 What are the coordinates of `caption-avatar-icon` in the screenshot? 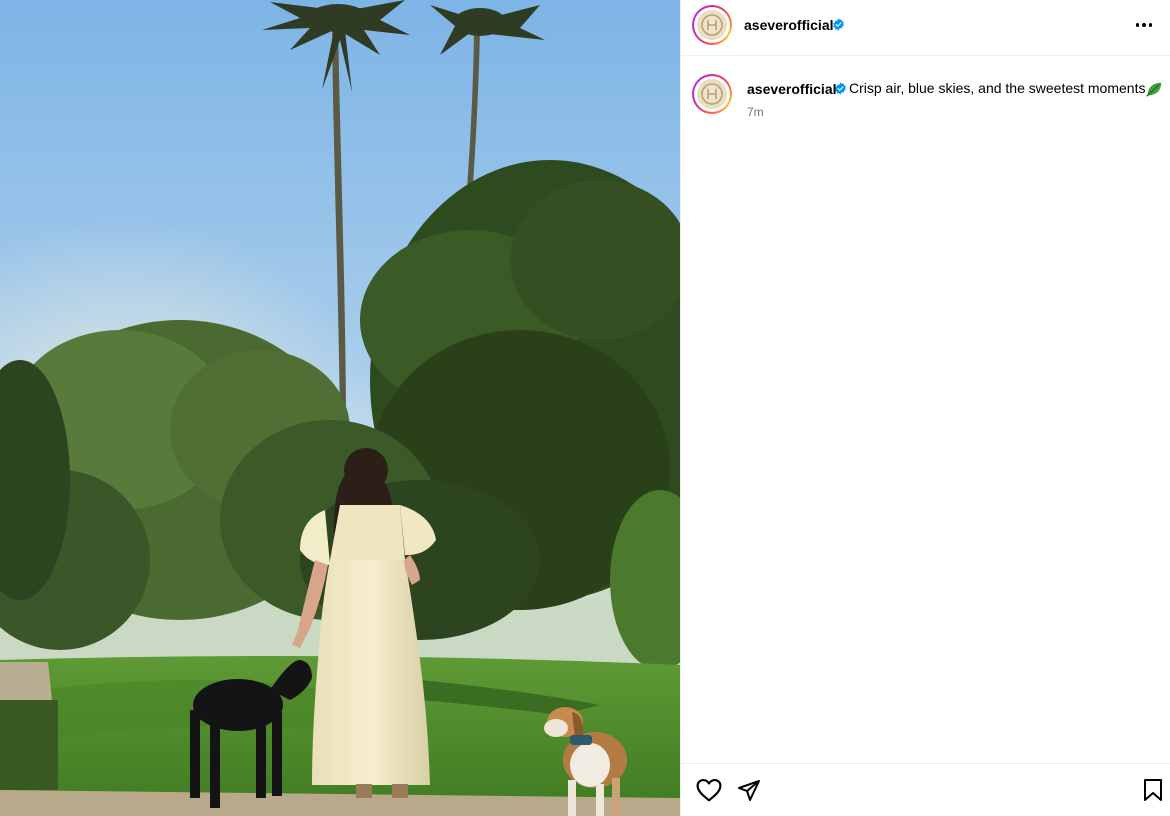 It's located at (712, 94).